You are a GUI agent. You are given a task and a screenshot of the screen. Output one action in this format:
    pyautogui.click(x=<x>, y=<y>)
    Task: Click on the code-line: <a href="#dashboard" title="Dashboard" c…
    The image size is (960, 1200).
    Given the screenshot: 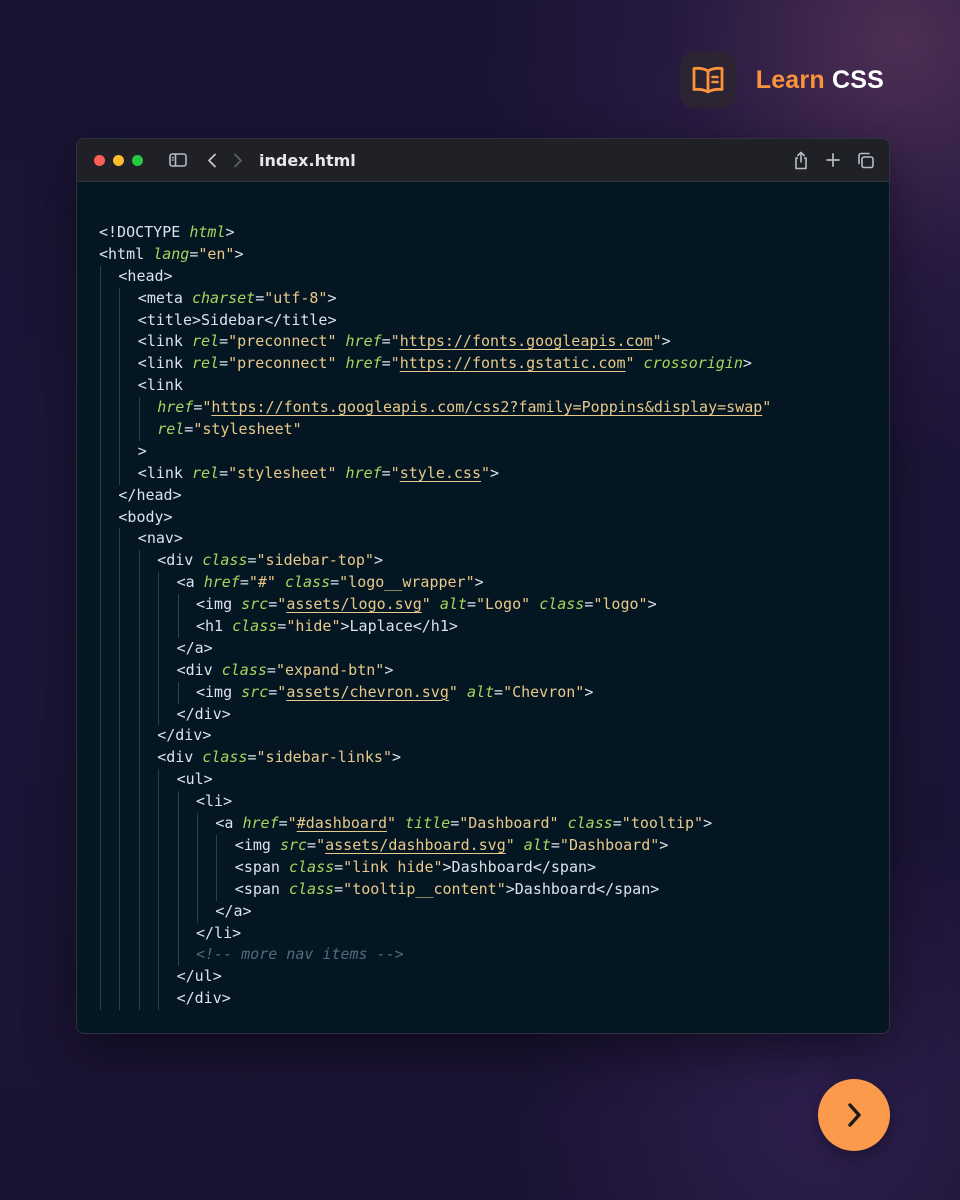 What is the action you would take?
    pyautogui.click(x=489, y=824)
    